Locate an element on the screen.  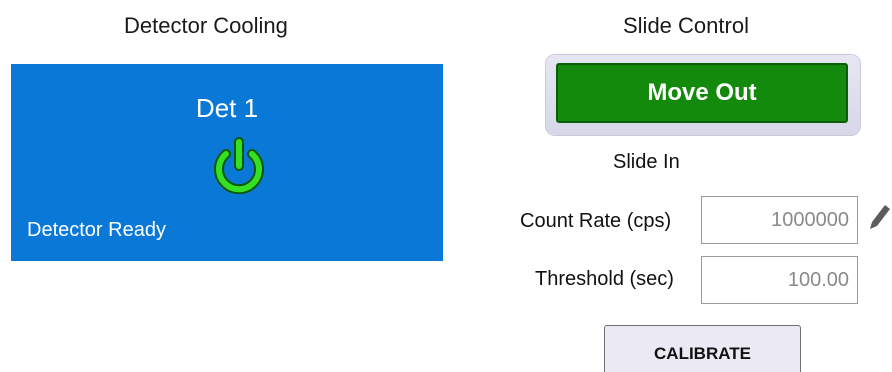
pencil-icon is located at coordinates (880, 216).